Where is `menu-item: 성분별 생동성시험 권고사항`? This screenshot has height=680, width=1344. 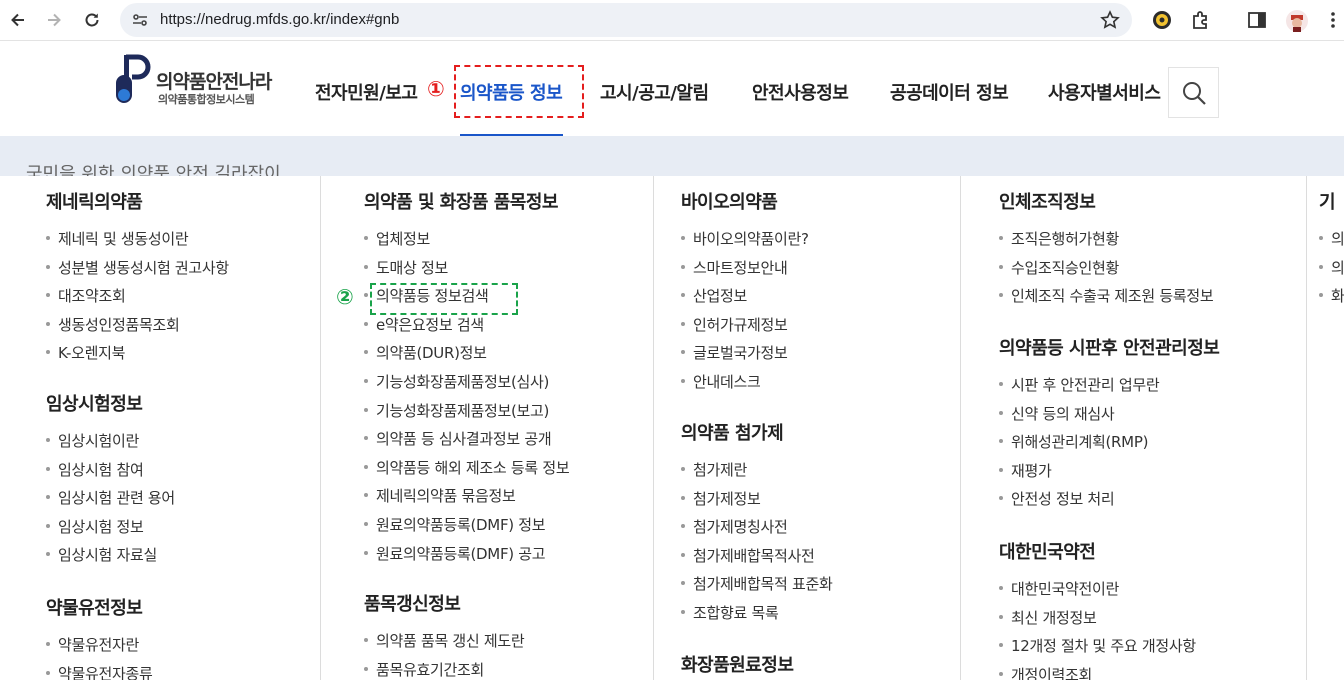
menu-item: 성분별 생동성시험 권고사항 is located at coordinates (137, 267).